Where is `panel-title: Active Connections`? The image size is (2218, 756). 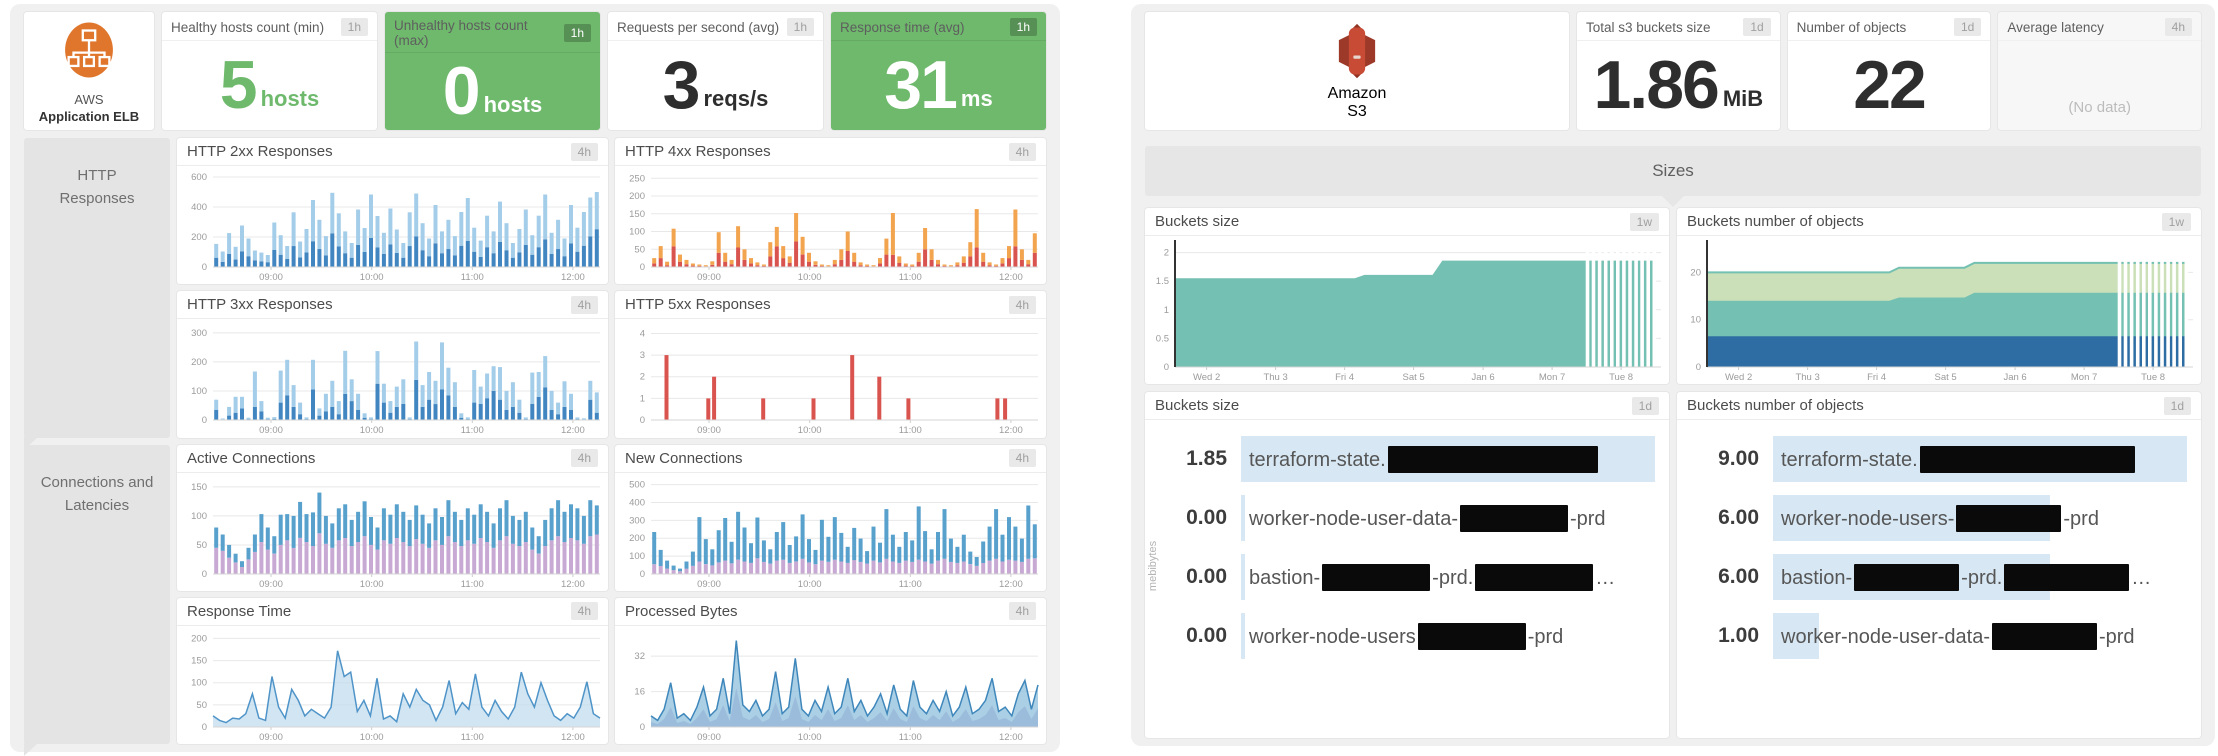
panel-title: Active Connections is located at coordinates (251, 458).